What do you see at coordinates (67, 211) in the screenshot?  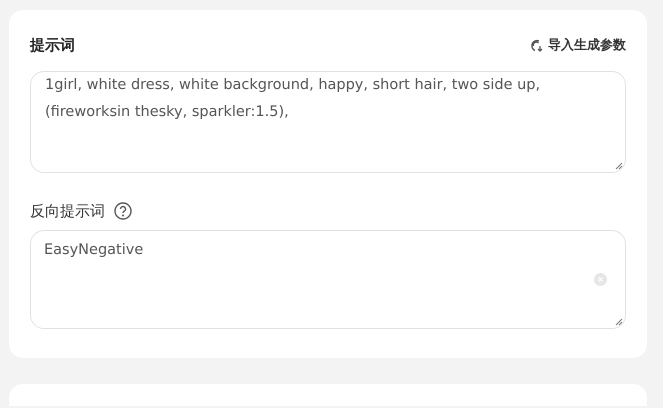 I see `section-title: 反向提示词` at bounding box center [67, 211].